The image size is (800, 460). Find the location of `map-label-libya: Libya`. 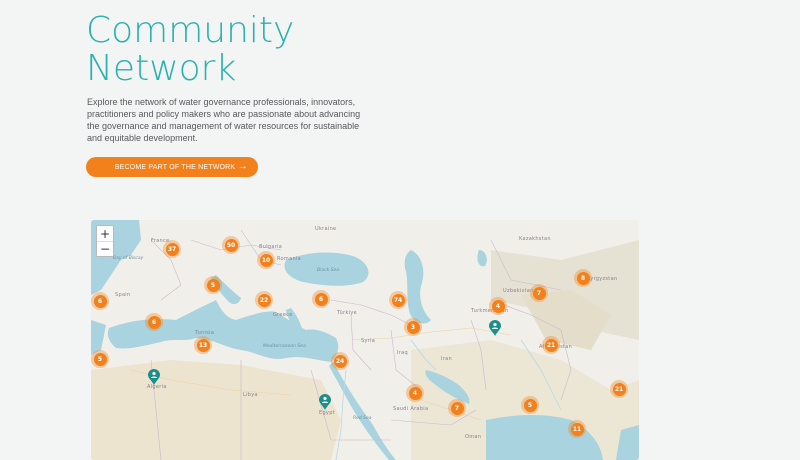

map-label-libya: Libya is located at coordinates (250, 395).